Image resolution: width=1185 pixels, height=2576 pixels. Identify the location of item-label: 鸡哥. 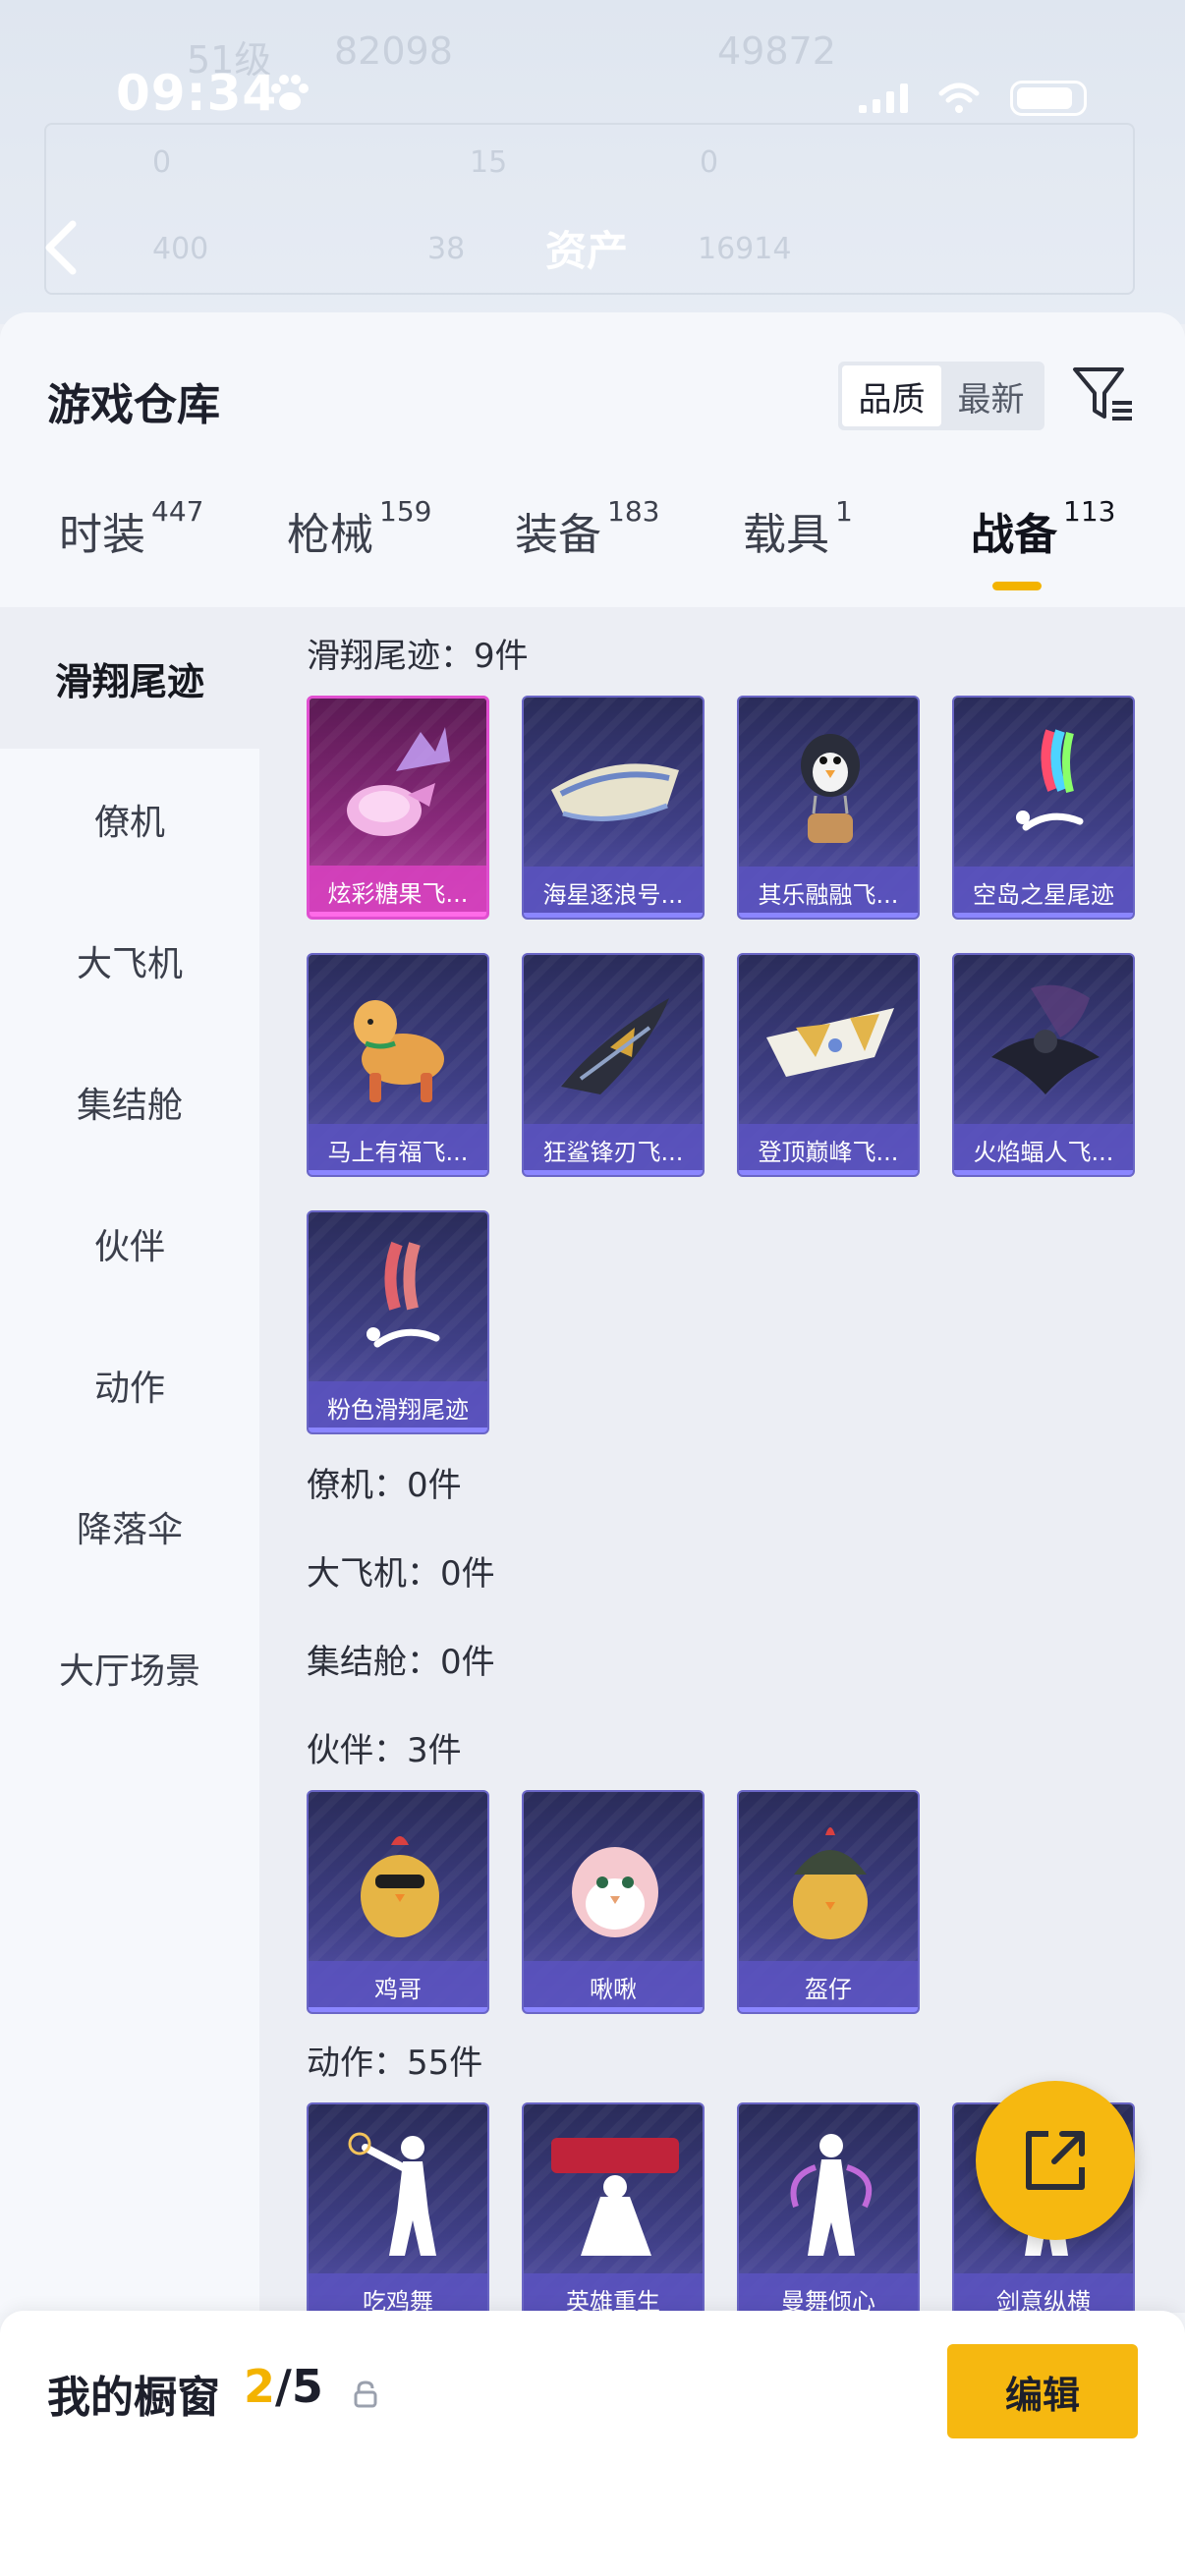
(398, 1986).